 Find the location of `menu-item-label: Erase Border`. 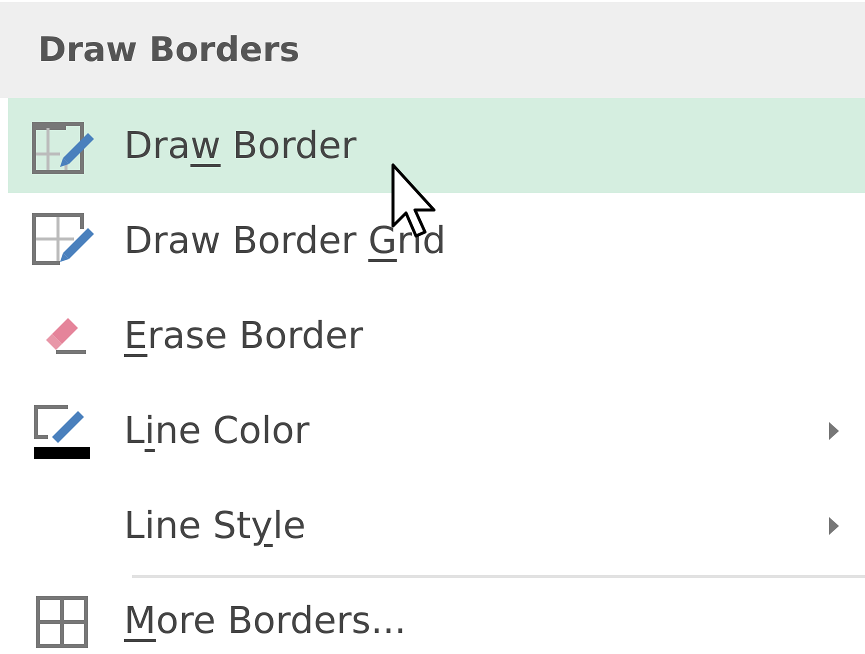

menu-item-label: Erase Border is located at coordinates (244, 335).